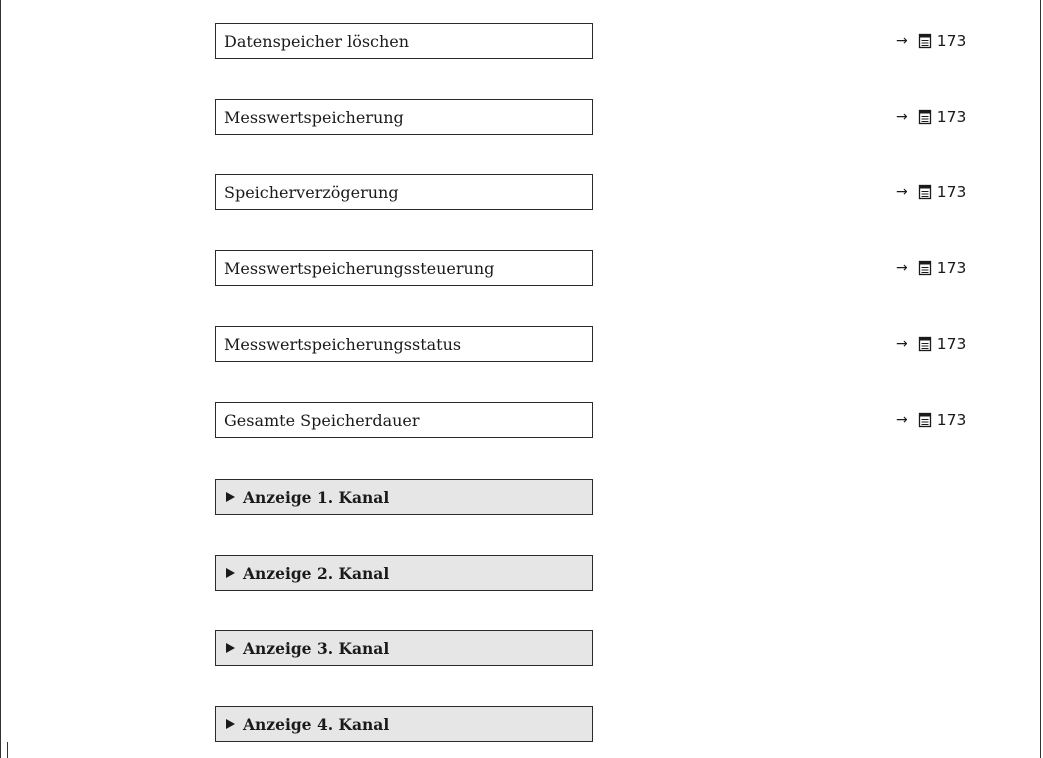 This screenshot has height=758, width=1043. What do you see at coordinates (359, 268) in the screenshot?
I see `parameter-label: Messwertspeicherungssteuerung` at bounding box center [359, 268].